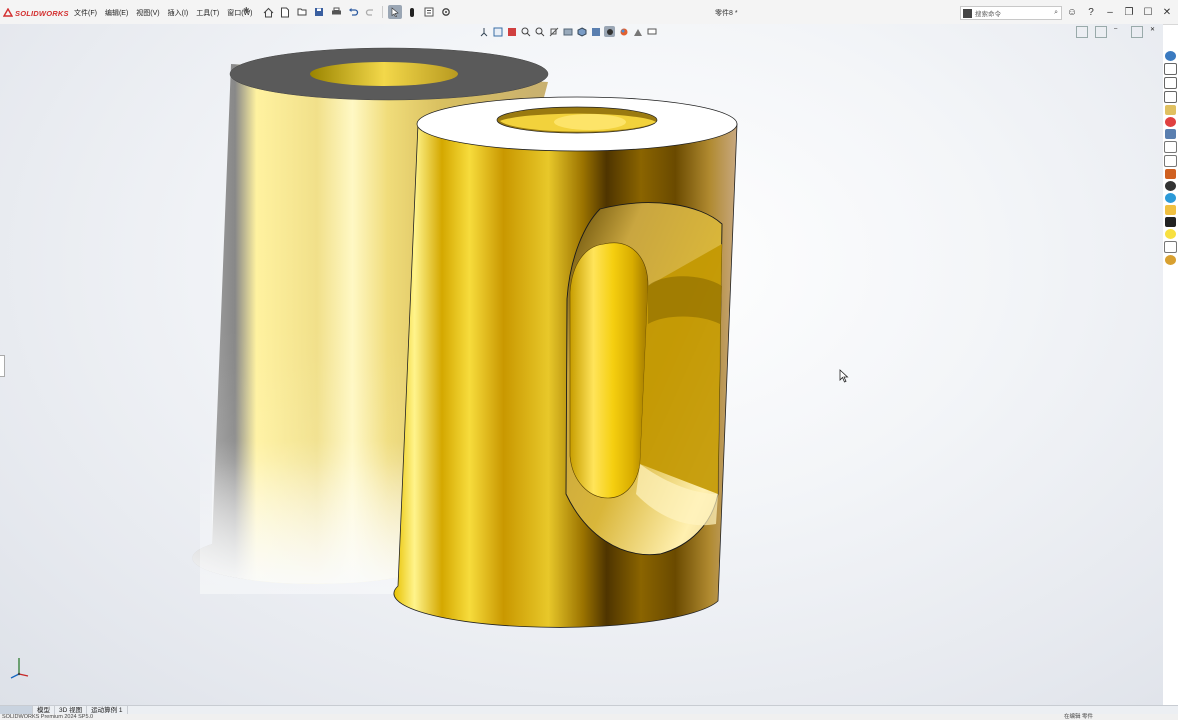 The height and width of the screenshot is (720, 1178). I want to click on menu-edit: 编辑(E), so click(116, 13).